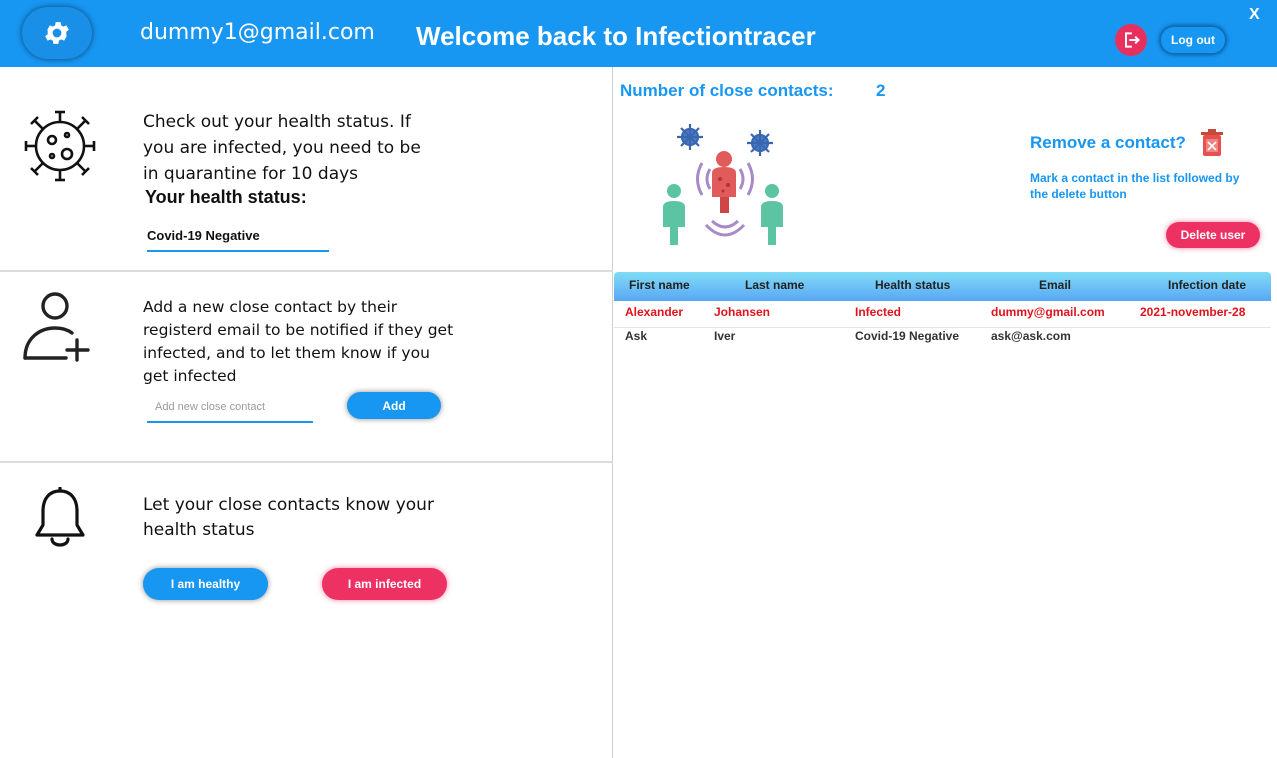 This screenshot has width=1277, height=758. Describe the element at coordinates (288, 505) in the screenshot. I see `notify-description-line: Let your close contacts know your` at that location.